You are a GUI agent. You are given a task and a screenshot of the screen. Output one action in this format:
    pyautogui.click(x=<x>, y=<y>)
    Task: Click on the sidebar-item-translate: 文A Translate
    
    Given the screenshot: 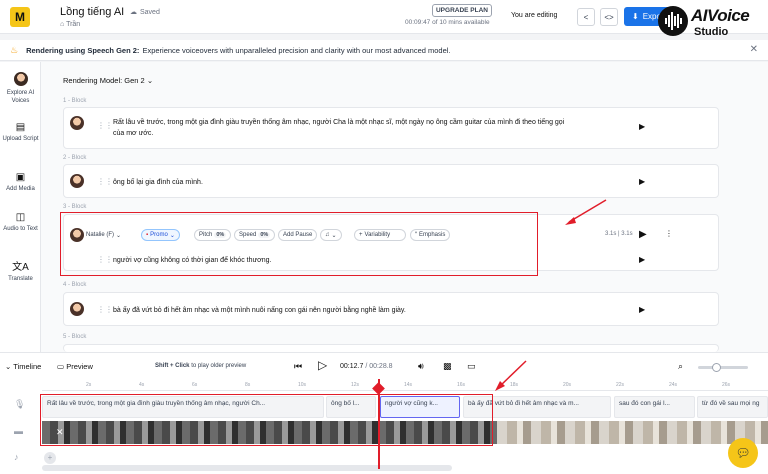 What is the action you would take?
    pyautogui.click(x=20, y=272)
    